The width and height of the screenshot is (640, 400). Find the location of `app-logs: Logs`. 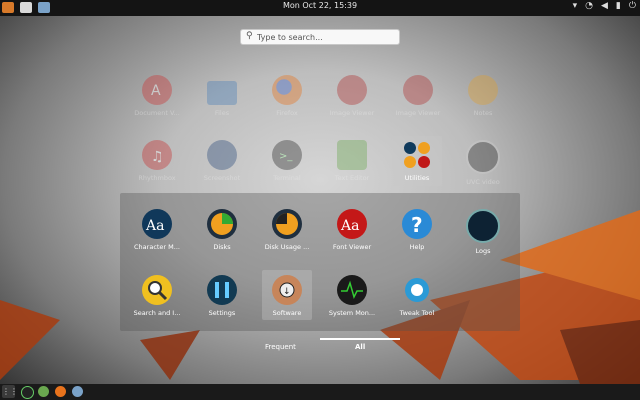

app-logs: Logs is located at coordinates (483, 232).